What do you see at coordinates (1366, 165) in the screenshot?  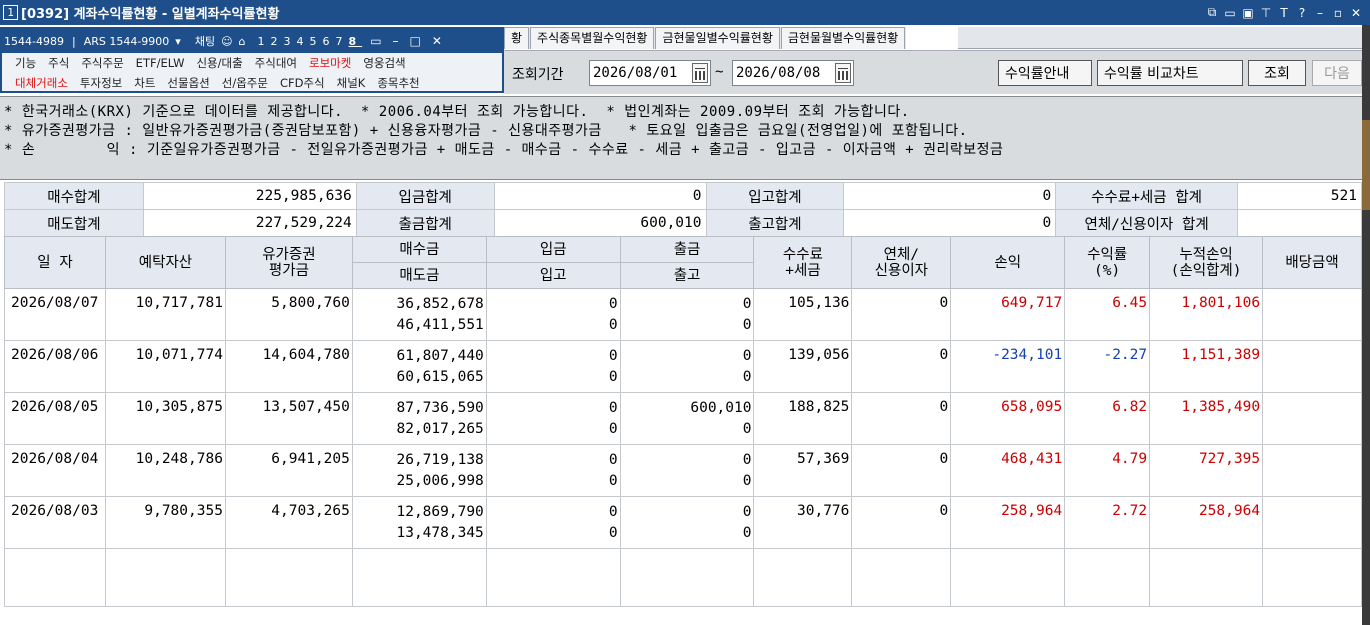 I see `scroll-thumb` at bounding box center [1366, 165].